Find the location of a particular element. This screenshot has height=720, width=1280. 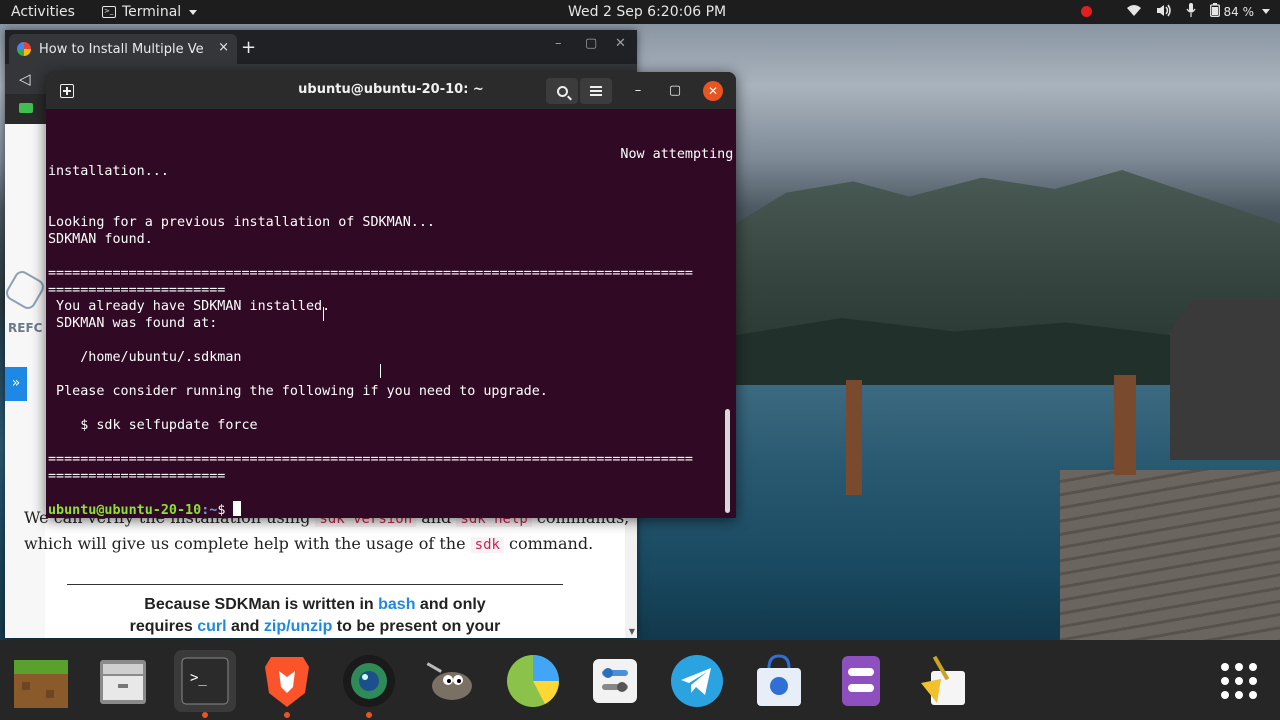

camera-launcher is located at coordinates (369, 684).